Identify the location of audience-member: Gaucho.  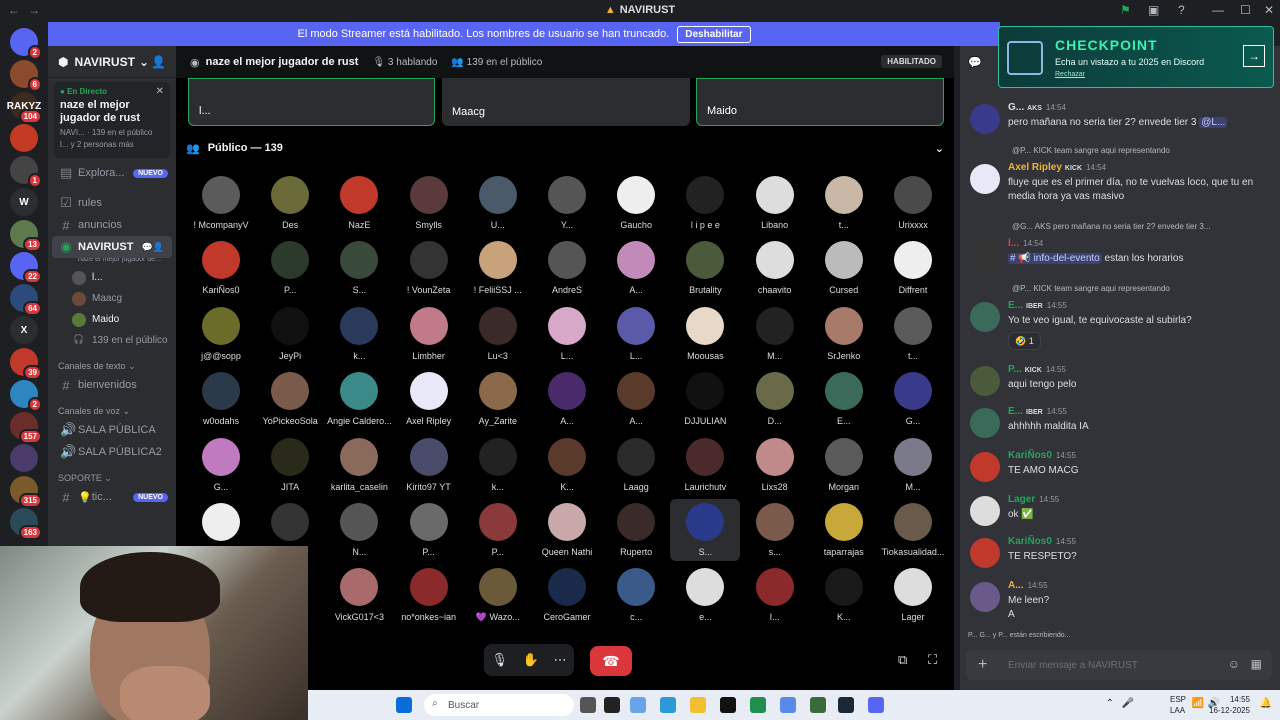
(636, 207).